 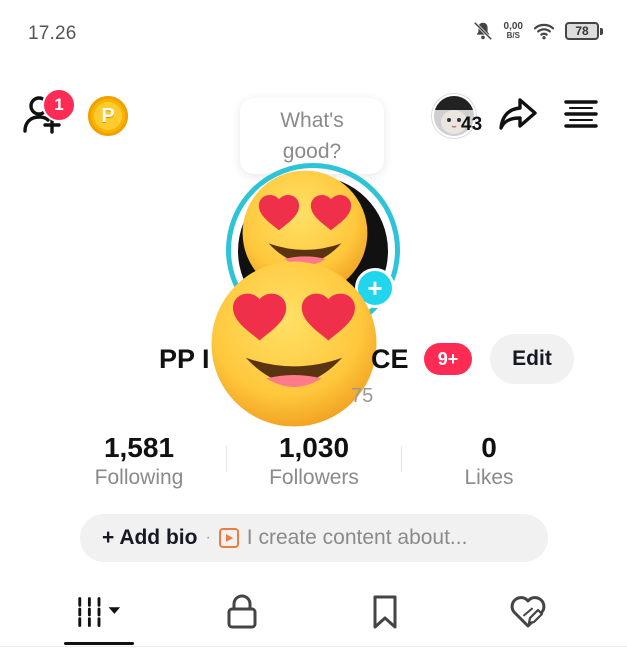 I want to click on tab-divider, so click(x=313, y=646).